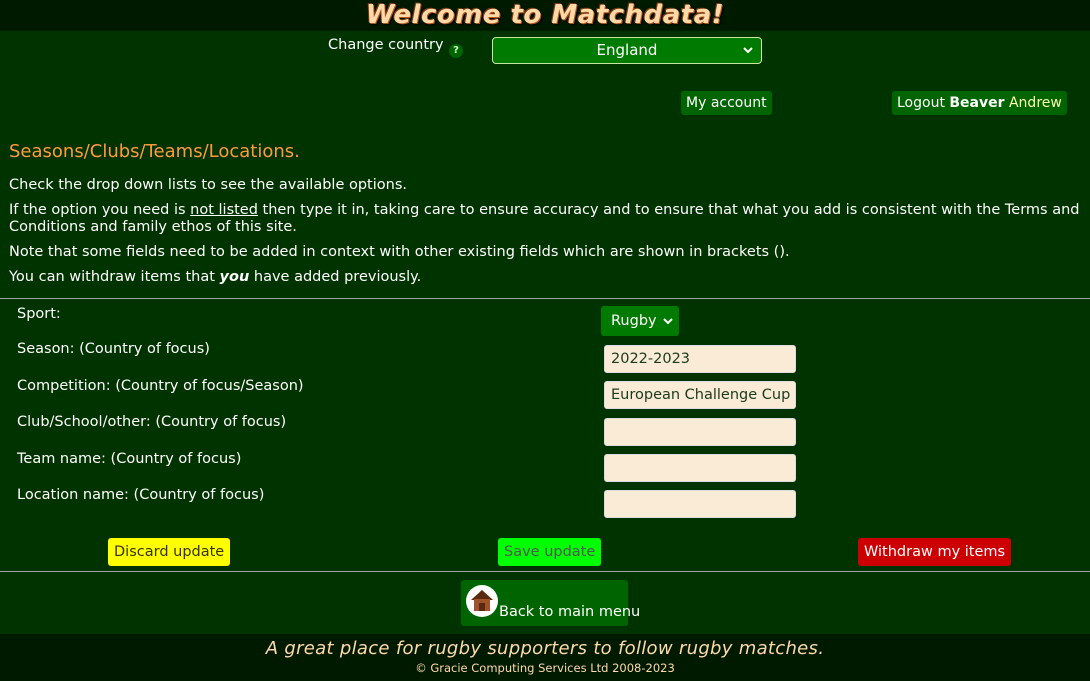 This screenshot has height=681, width=1090. I want to click on competition-label: Competition: (Country of focus/Season), so click(160, 386).